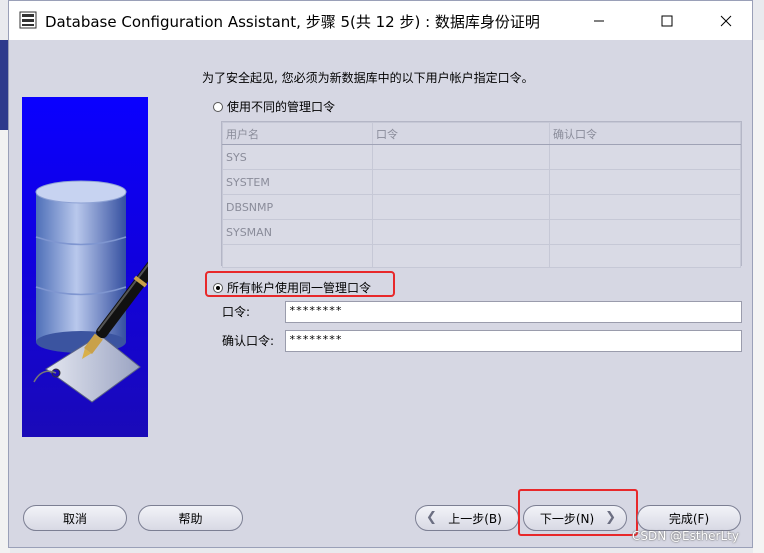 The width and height of the screenshot is (764, 553). I want to click on finish-button: 完成(F), so click(689, 518).